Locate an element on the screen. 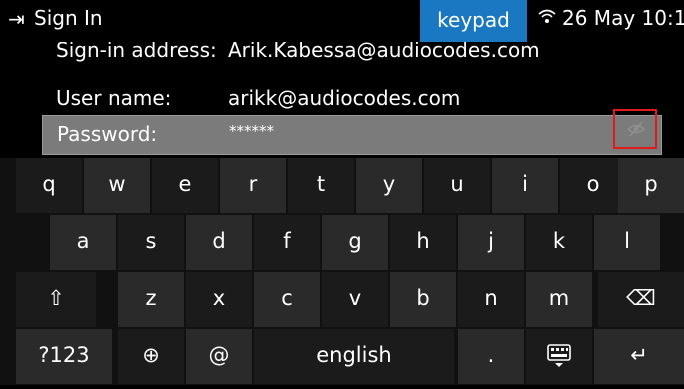 This screenshot has height=389, width=684. key-s: s is located at coordinates (151, 242).